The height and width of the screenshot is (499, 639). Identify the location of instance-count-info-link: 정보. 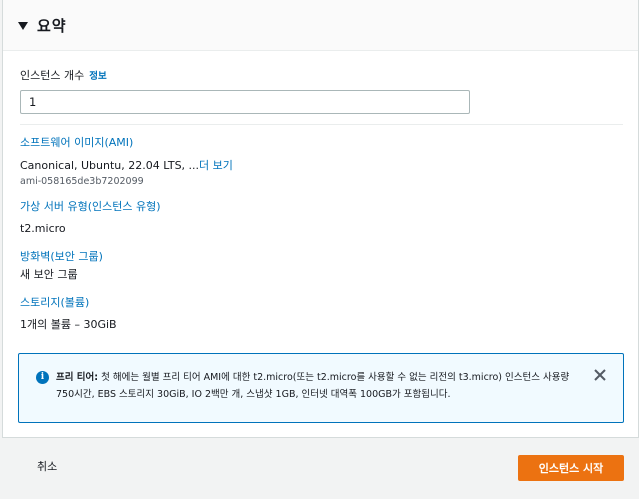
(97, 75).